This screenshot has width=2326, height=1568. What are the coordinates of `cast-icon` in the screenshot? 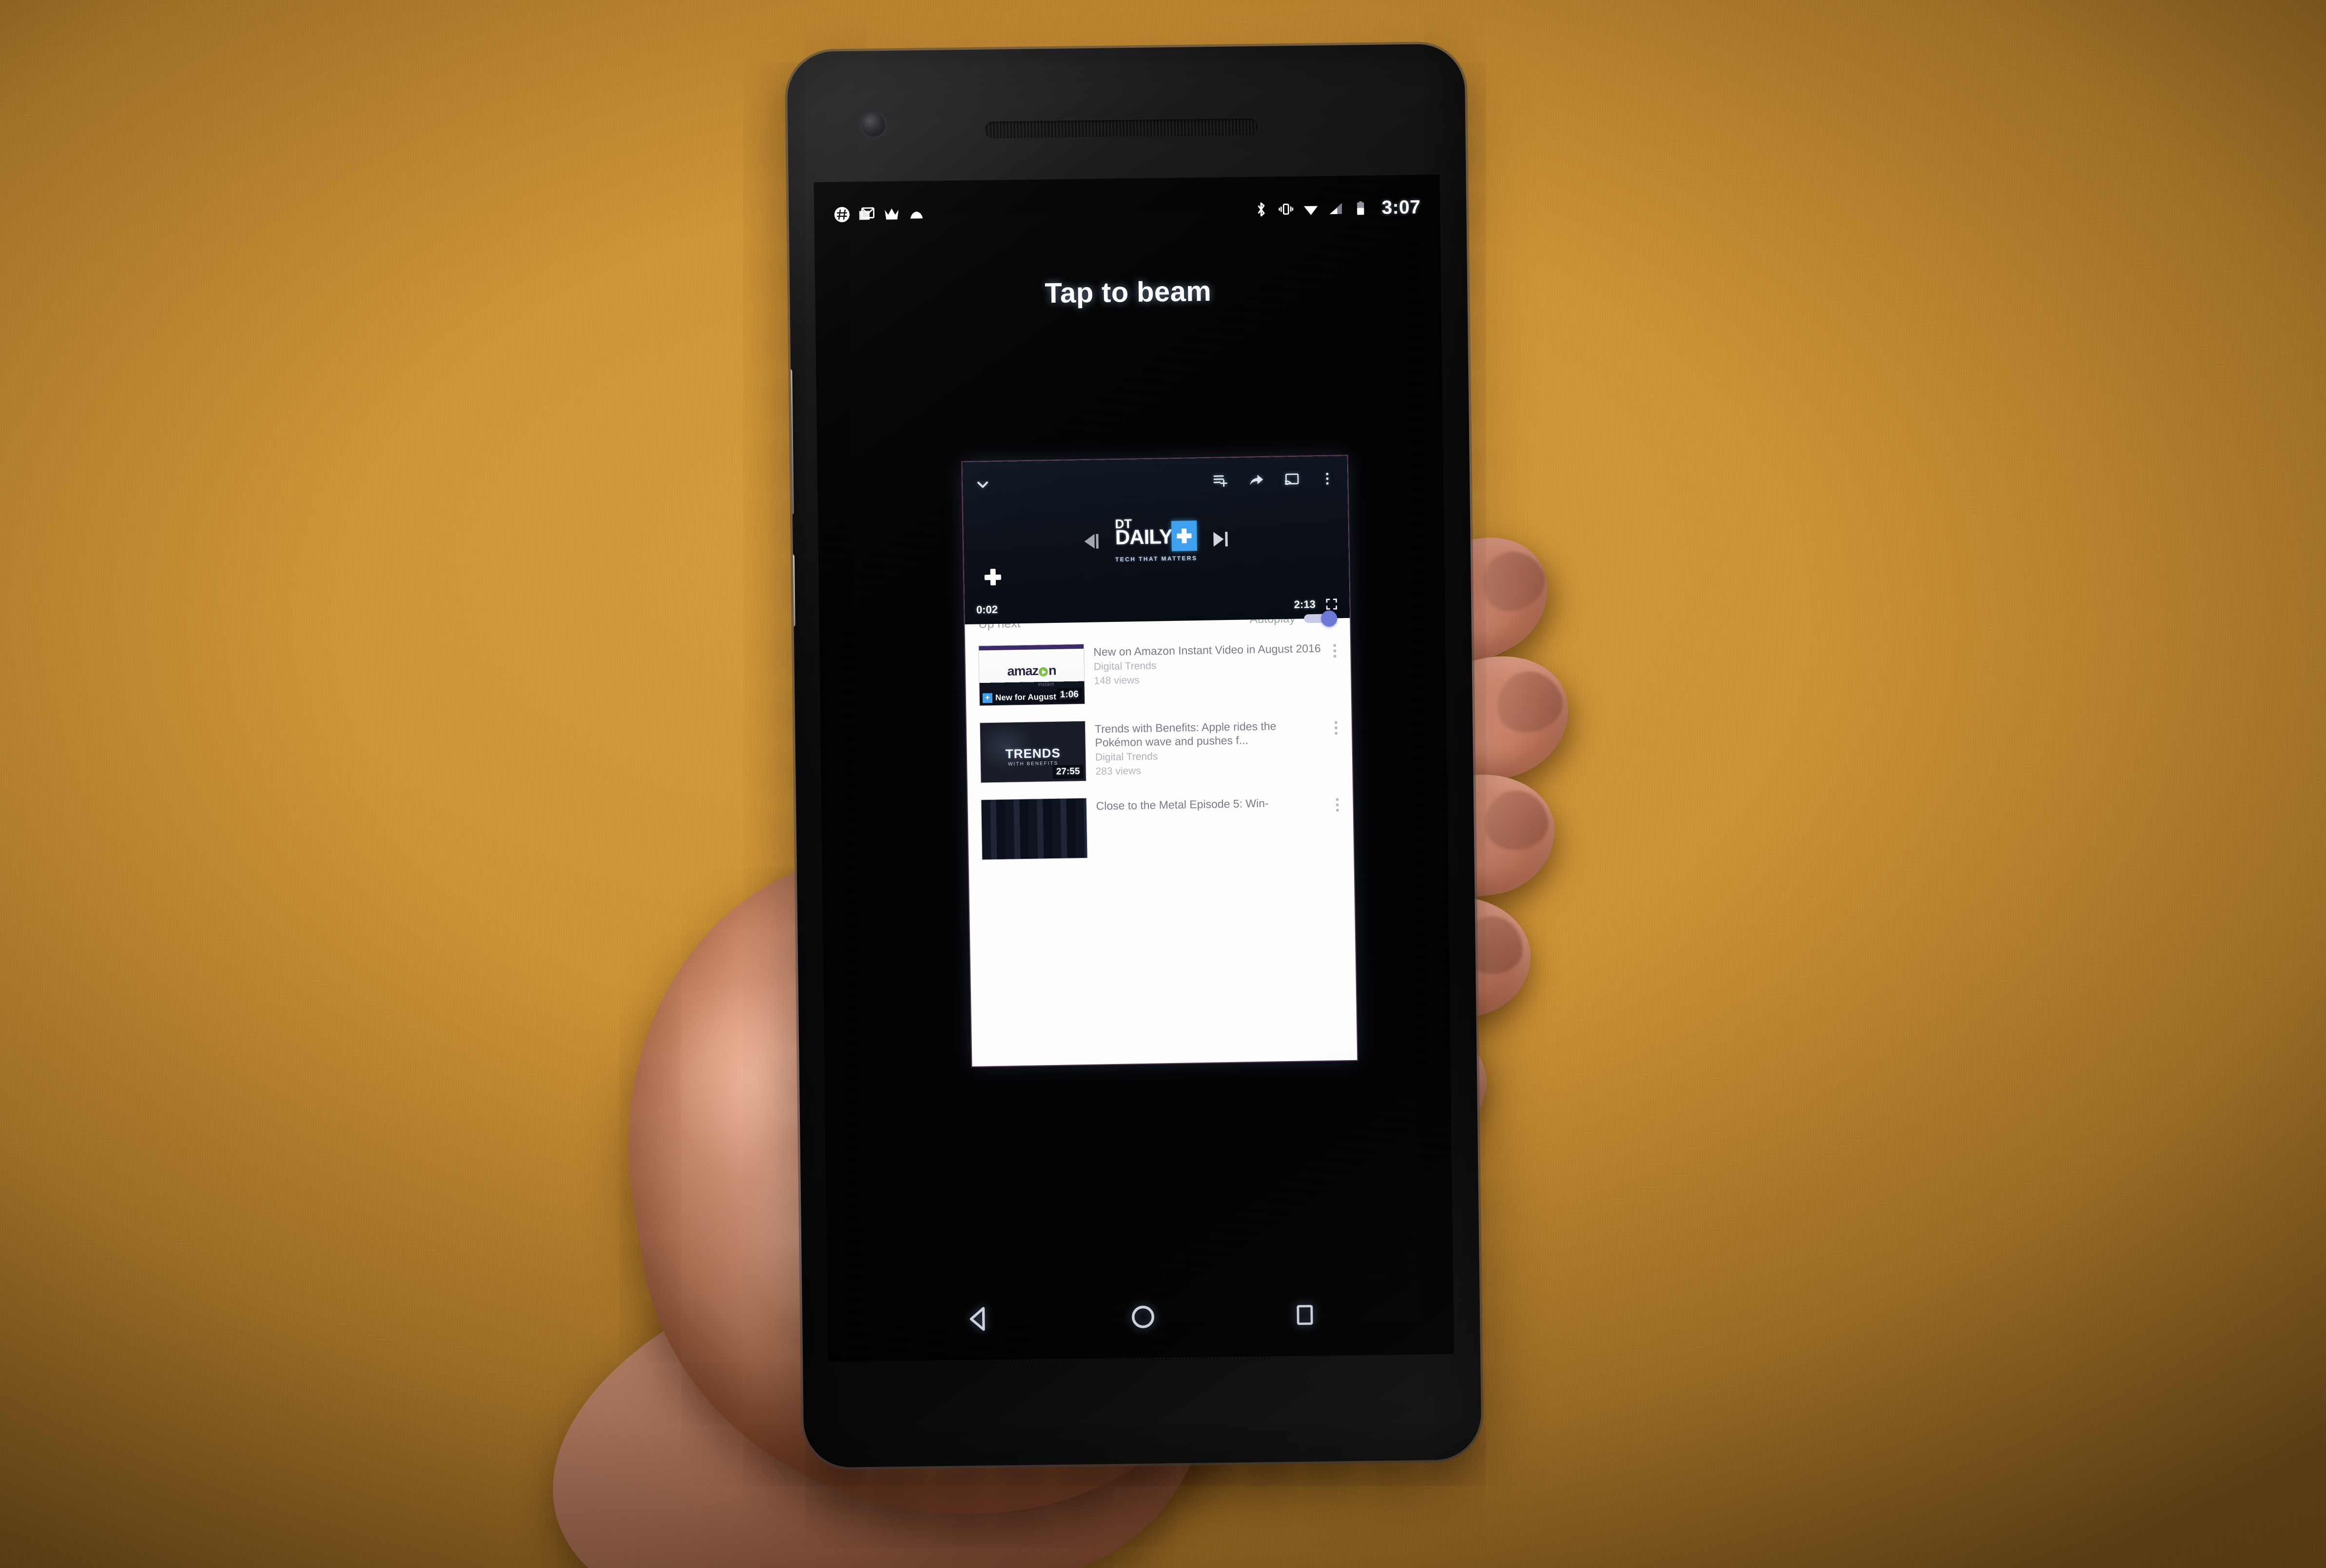 It's located at (1292, 479).